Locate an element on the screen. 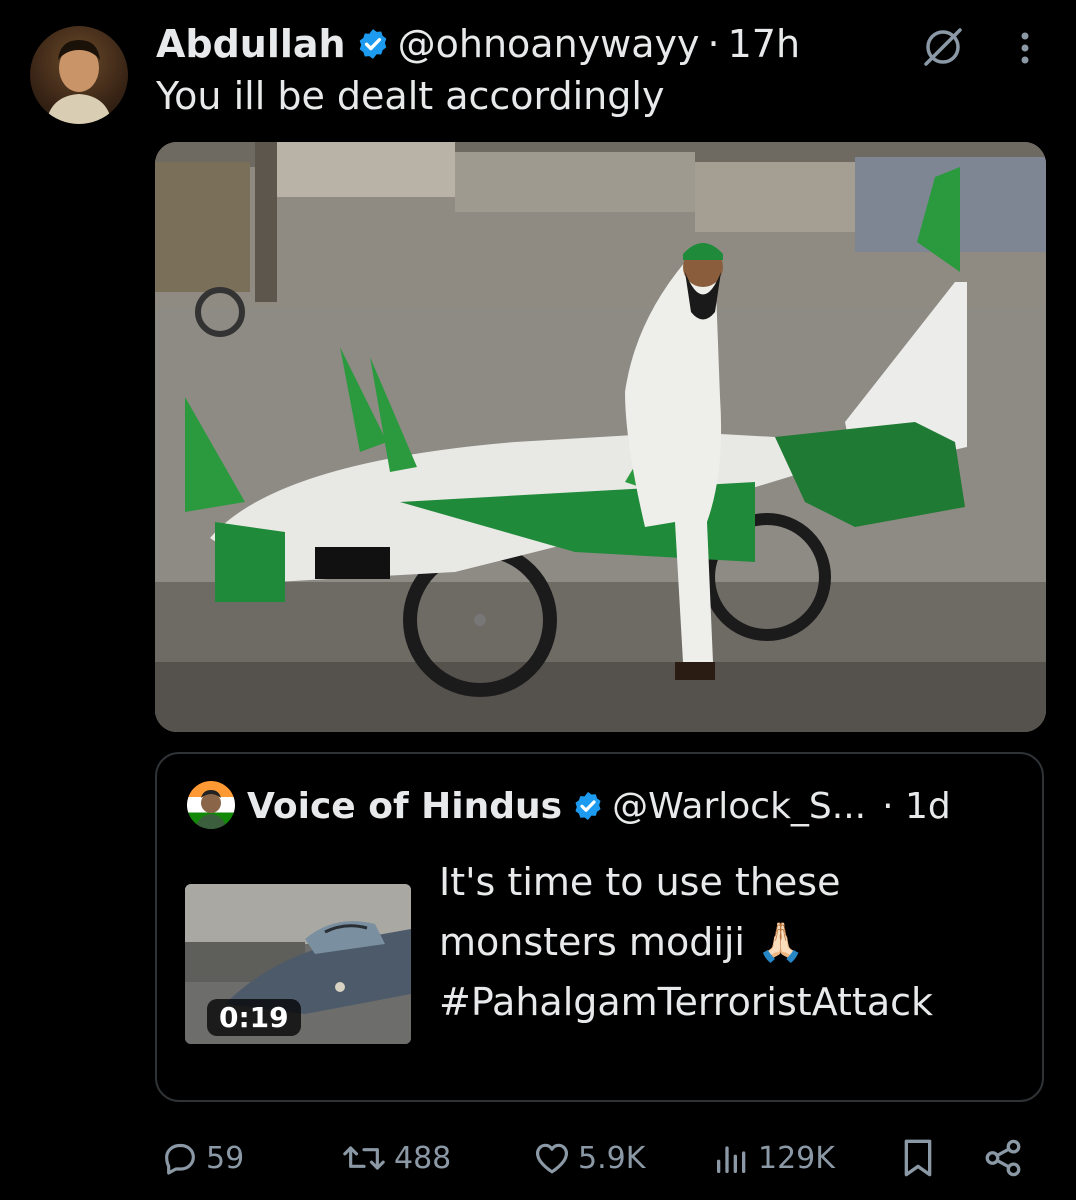 The height and width of the screenshot is (1200, 1076). reply-icon is located at coordinates (180, 1159).